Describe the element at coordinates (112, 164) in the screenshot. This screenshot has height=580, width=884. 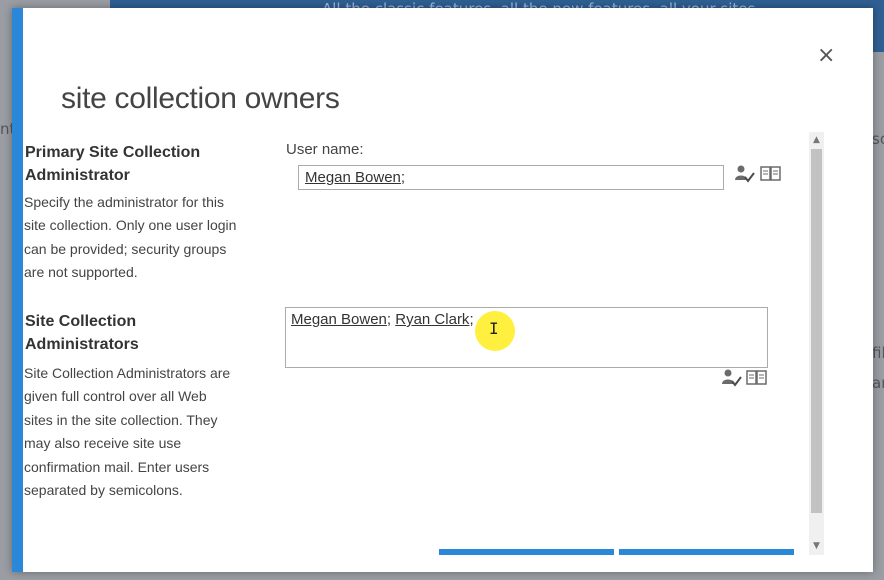
I see `primary-admin-heading: Primary Site Collection Administrator` at that location.